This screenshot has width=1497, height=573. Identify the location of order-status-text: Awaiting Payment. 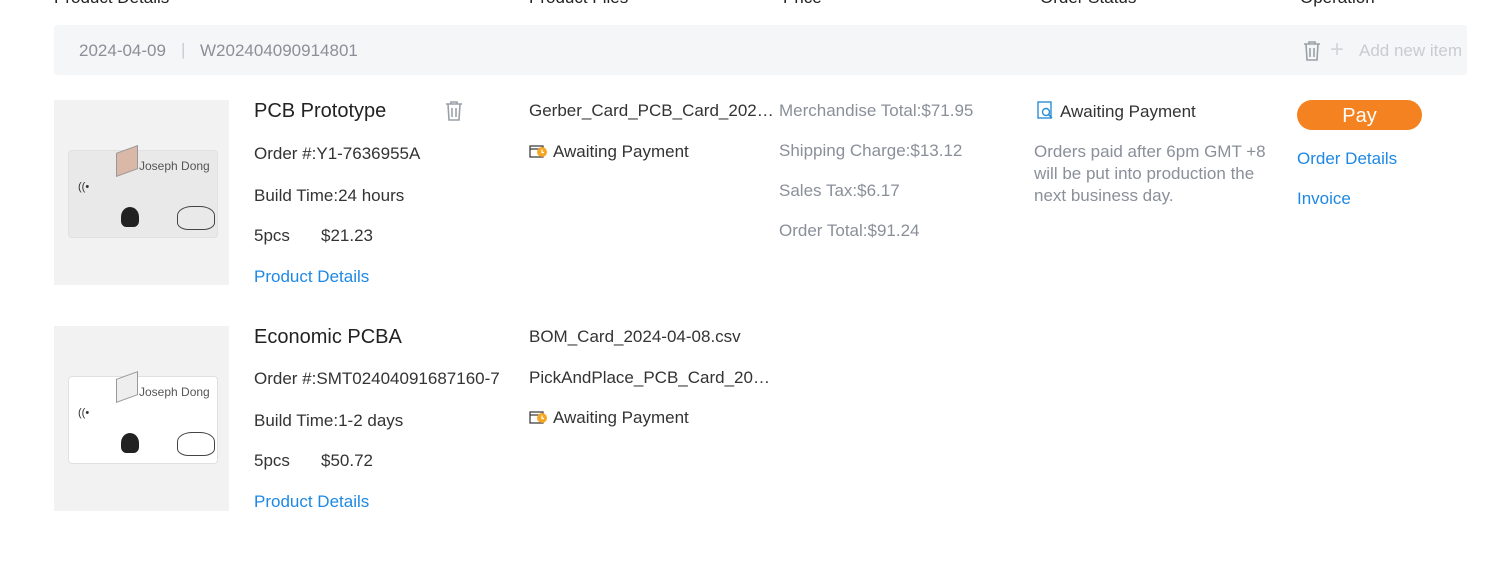
(1128, 111).